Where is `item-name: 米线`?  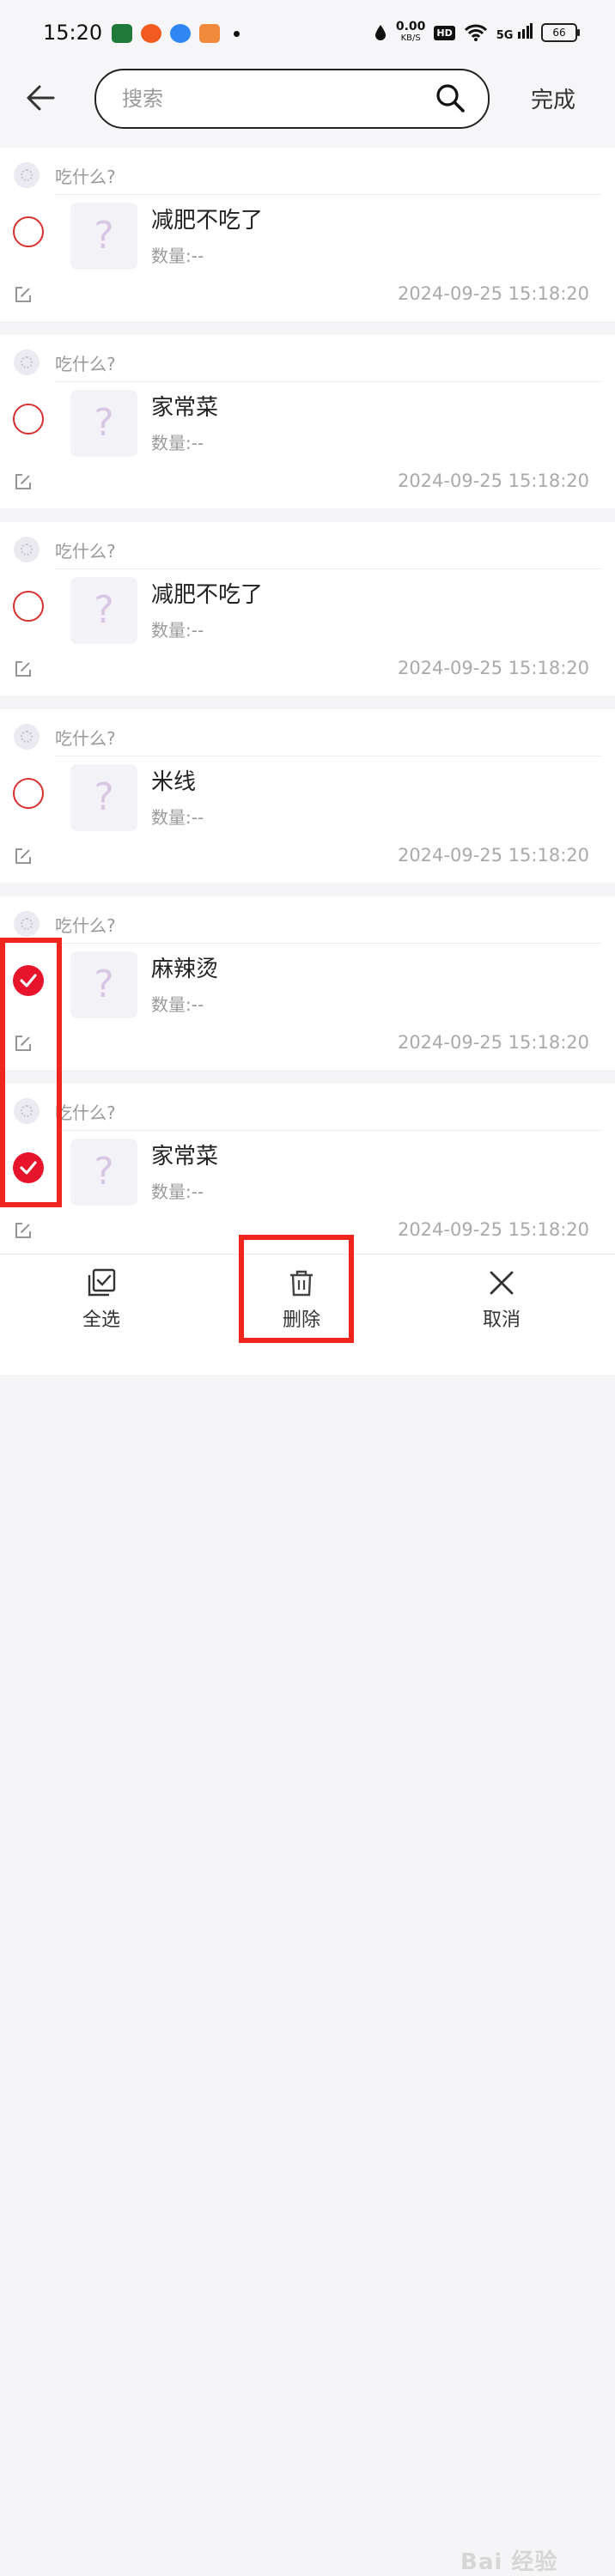
item-name: 米线 is located at coordinates (174, 782).